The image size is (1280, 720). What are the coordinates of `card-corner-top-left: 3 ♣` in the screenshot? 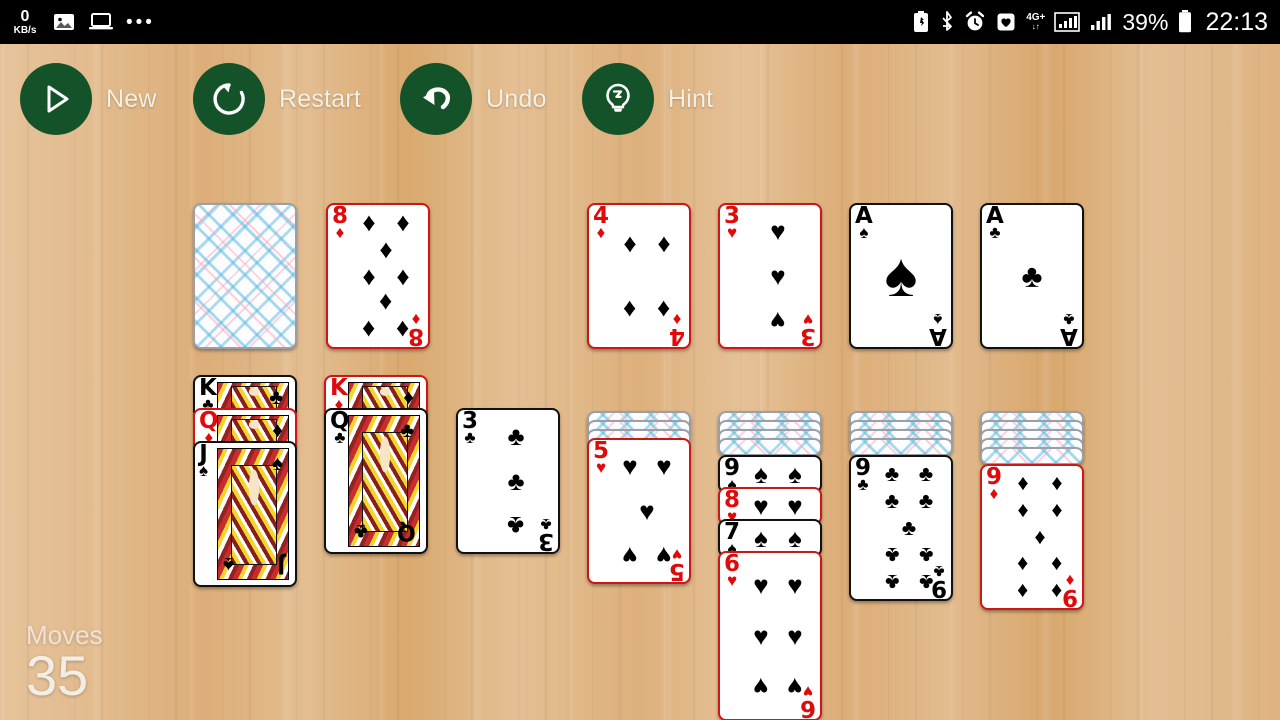 It's located at (470, 428).